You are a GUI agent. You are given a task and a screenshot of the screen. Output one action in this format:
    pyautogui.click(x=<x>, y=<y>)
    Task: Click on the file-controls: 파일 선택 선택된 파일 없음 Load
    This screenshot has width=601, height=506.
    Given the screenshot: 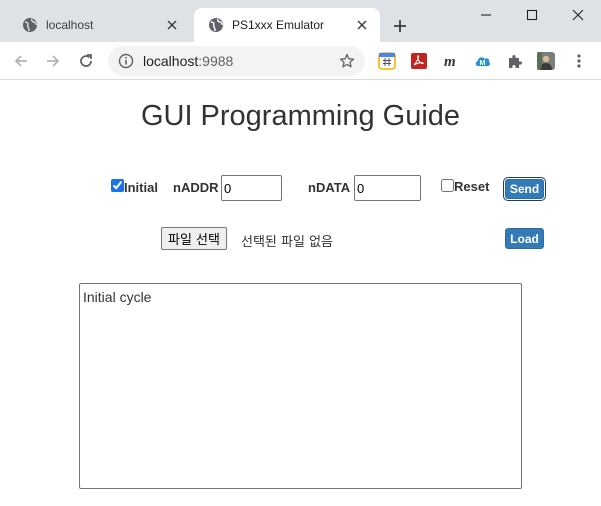 What is the action you would take?
    pyautogui.click(x=300, y=239)
    